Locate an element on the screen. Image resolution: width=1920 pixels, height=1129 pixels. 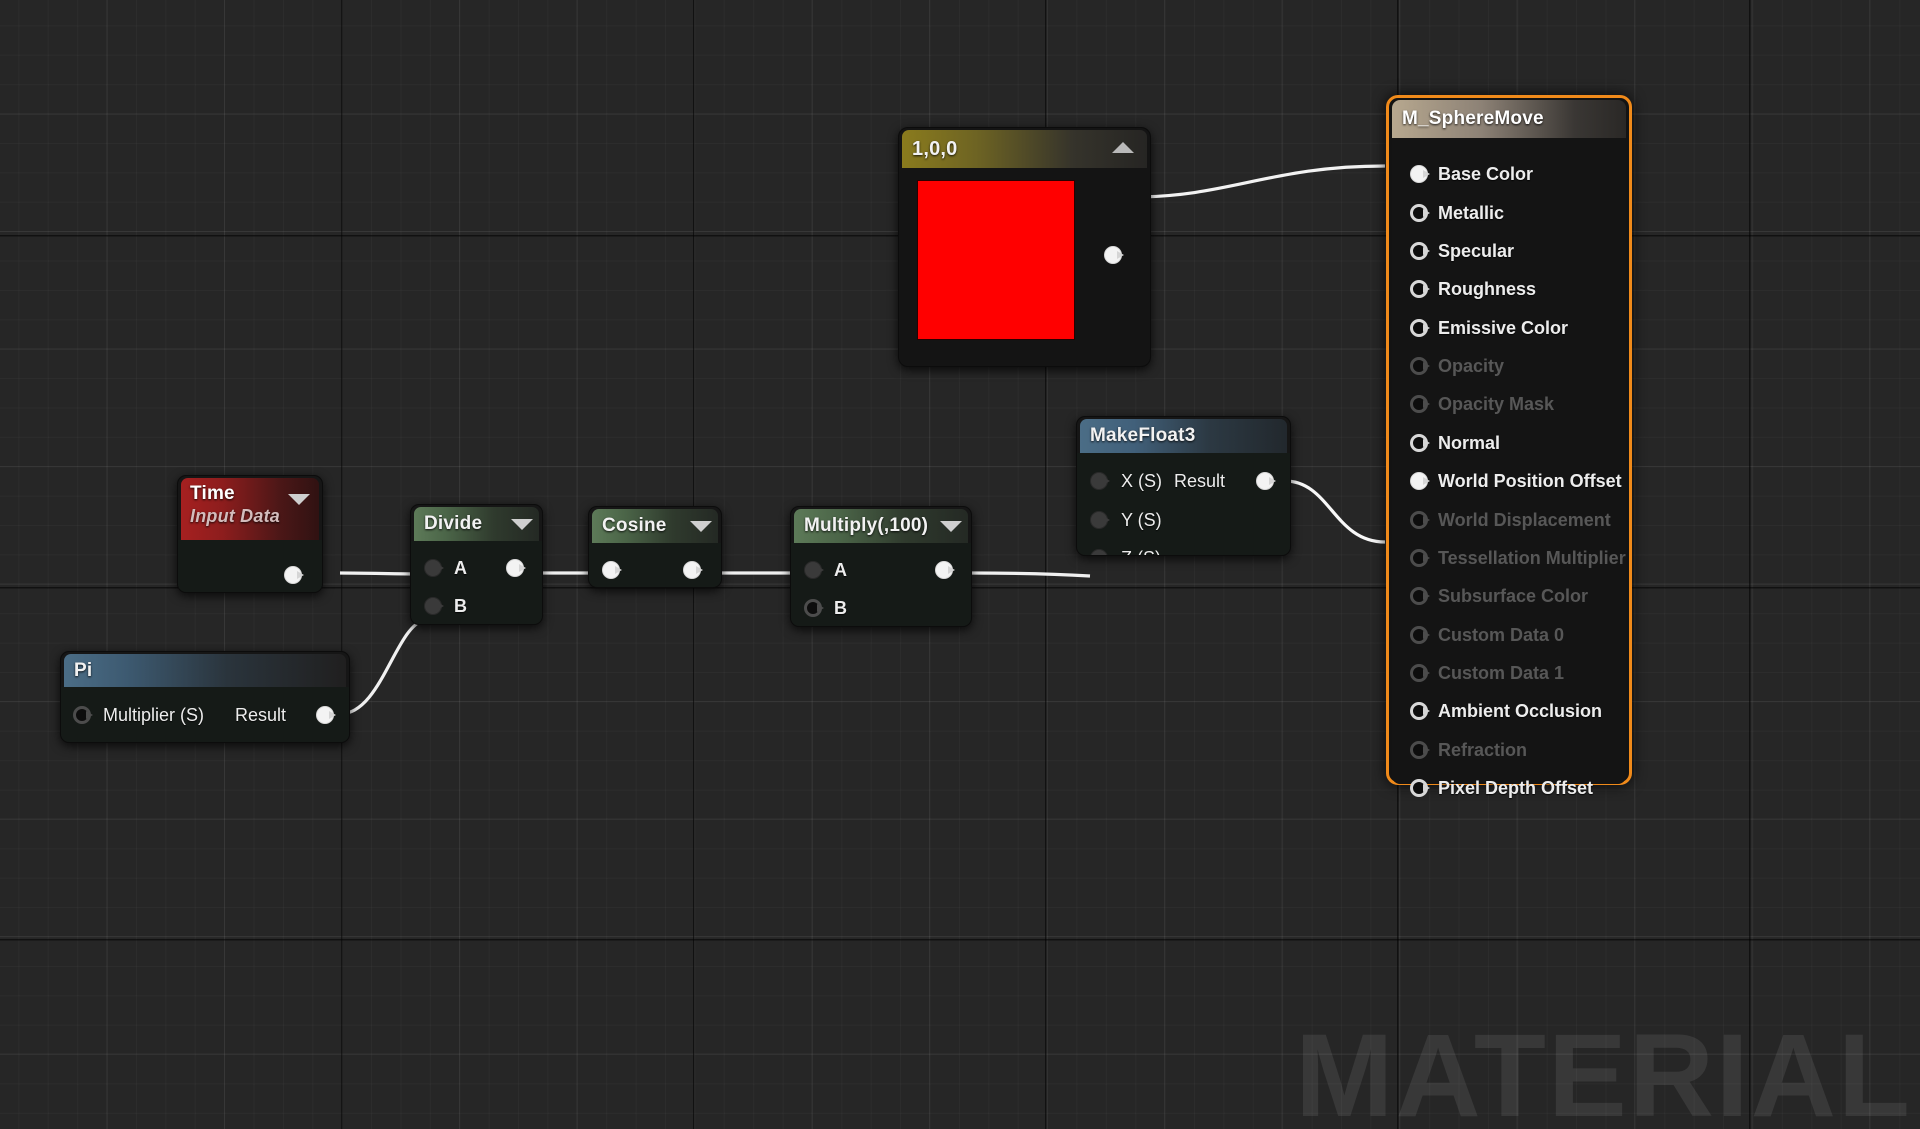
material-input-label: Normal is located at coordinates (1469, 443).